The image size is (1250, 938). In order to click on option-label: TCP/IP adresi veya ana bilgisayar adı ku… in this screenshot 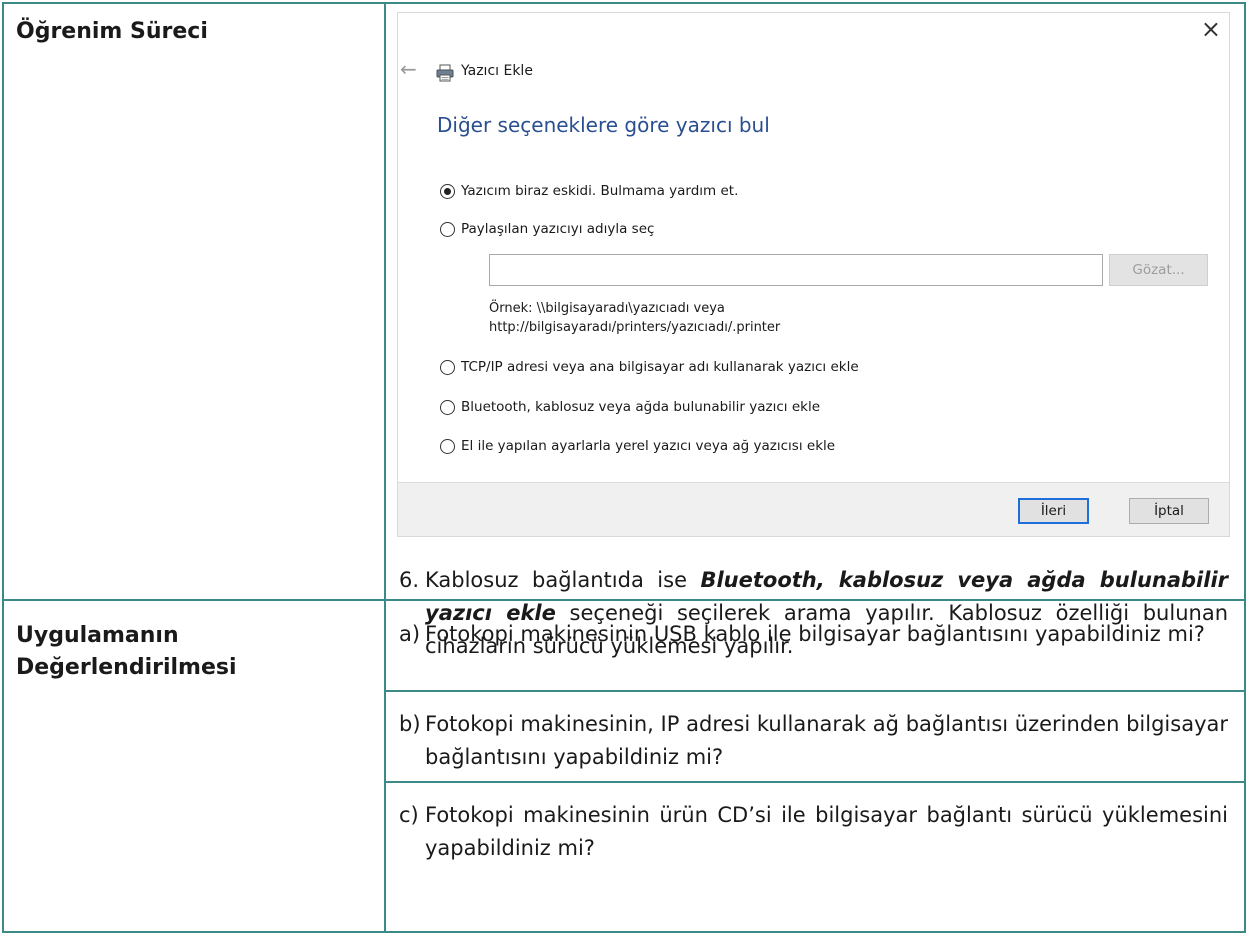, I will do `click(660, 367)`.